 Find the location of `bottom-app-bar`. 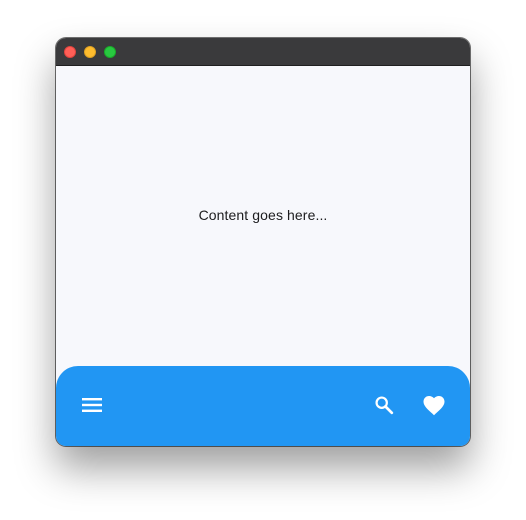

bottom-app-bar is located at coordinates (263, 406).